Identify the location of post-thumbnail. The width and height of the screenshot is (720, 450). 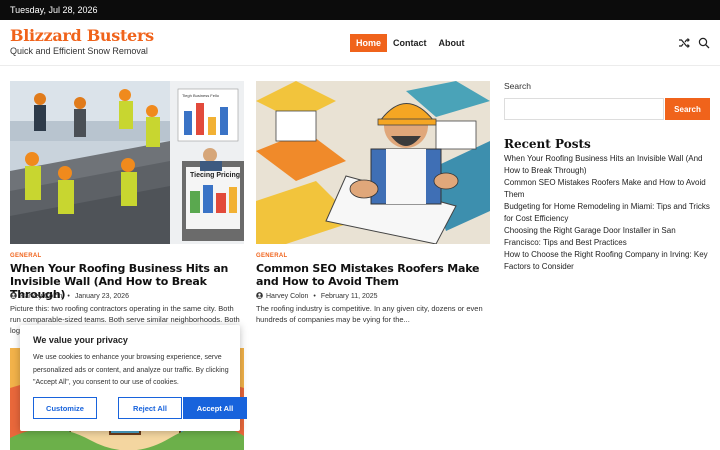
(373, 162).